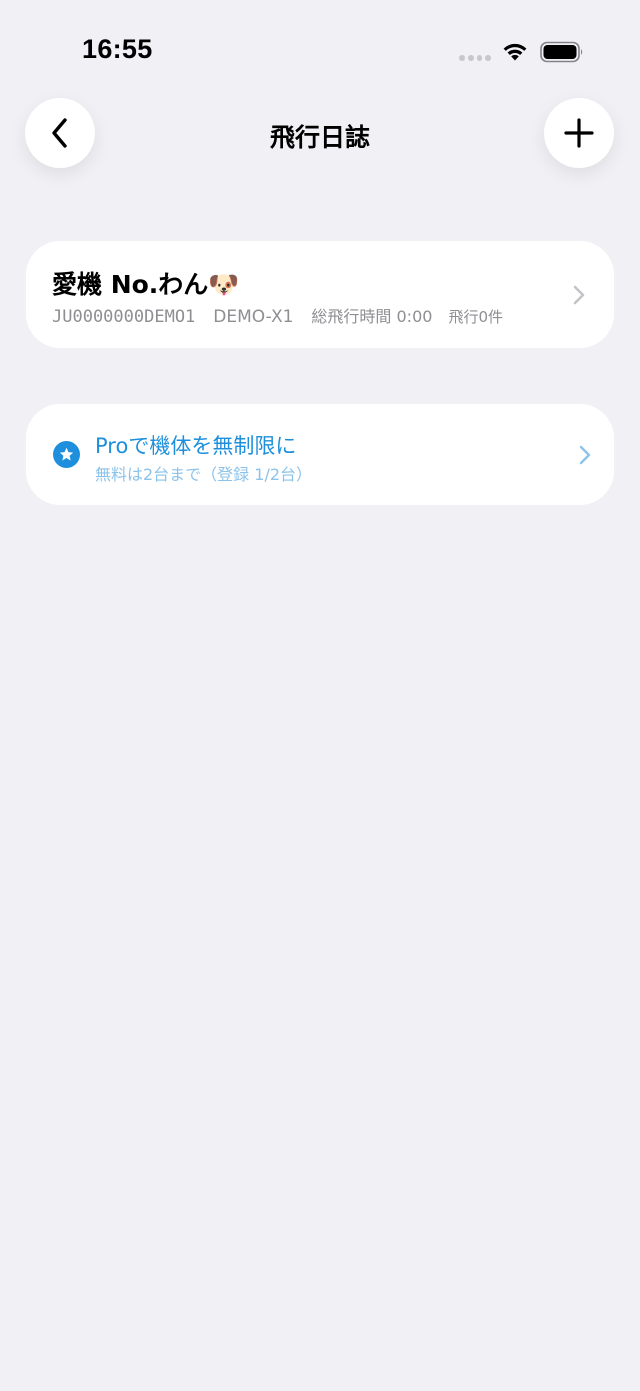 This screenshot has height=1391, width=640. I want to click on star-icon, so click(66, 454).